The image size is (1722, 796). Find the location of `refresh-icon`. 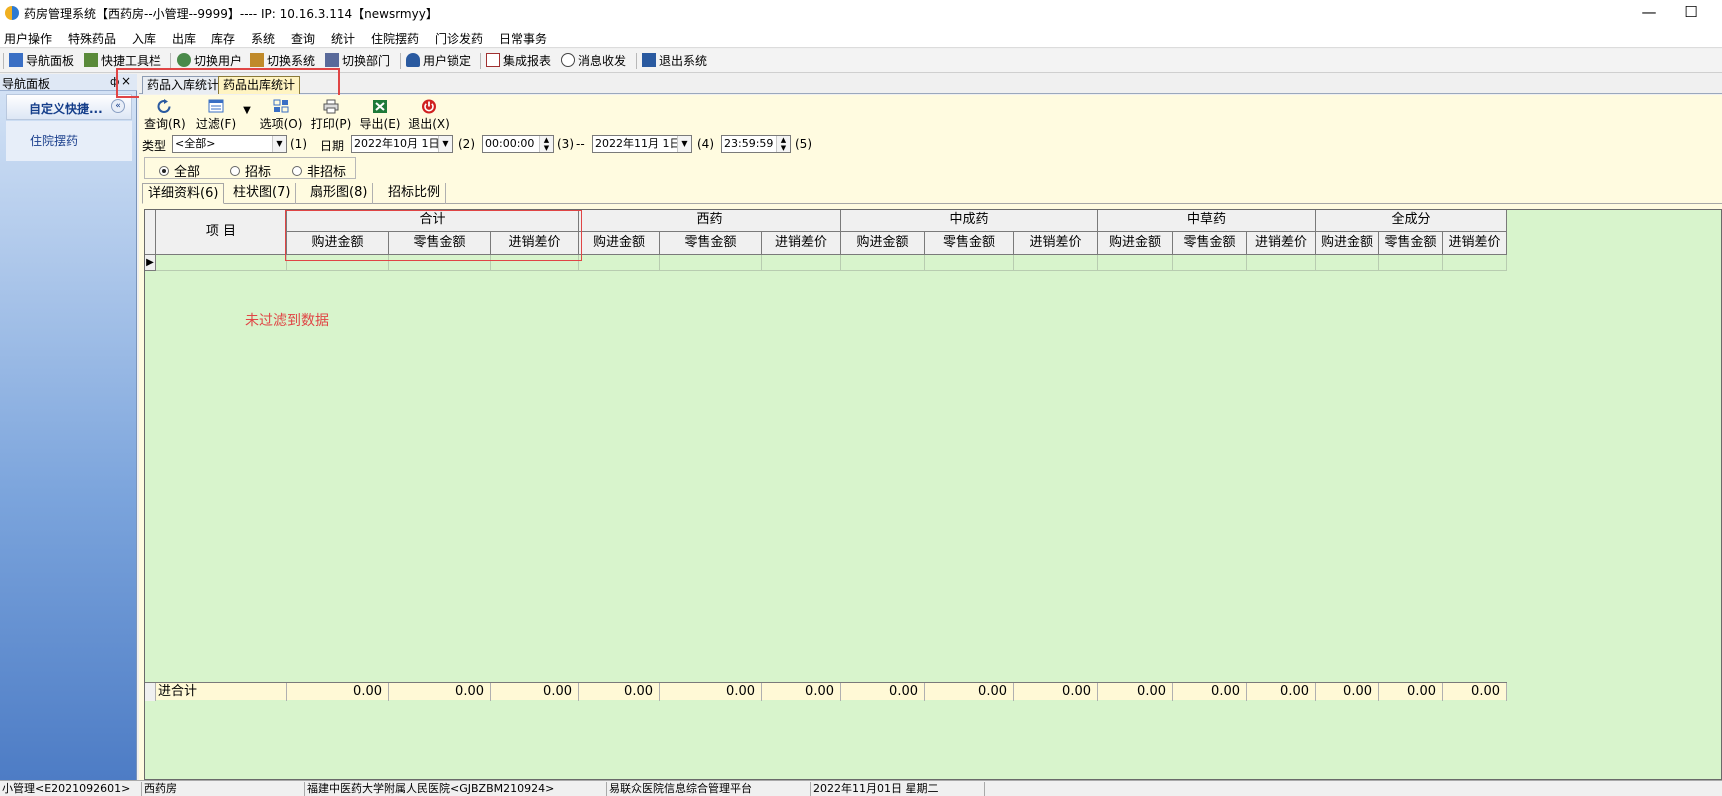

refresh-icon is located at coordinates (164, 106).